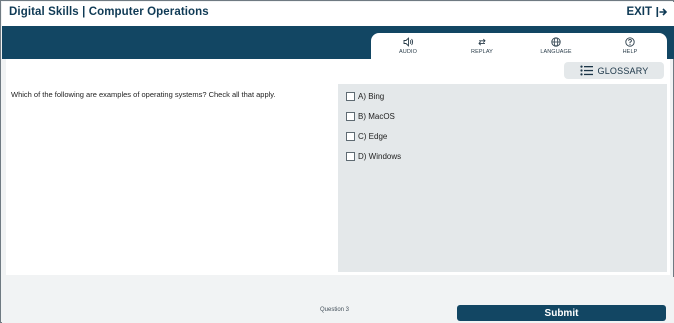 Image resolution: width=674 pixels, height=323 pixels. Describe the element at coordinates (335, 310) in the screenshot. I see `question-number: Question 3` at that location.